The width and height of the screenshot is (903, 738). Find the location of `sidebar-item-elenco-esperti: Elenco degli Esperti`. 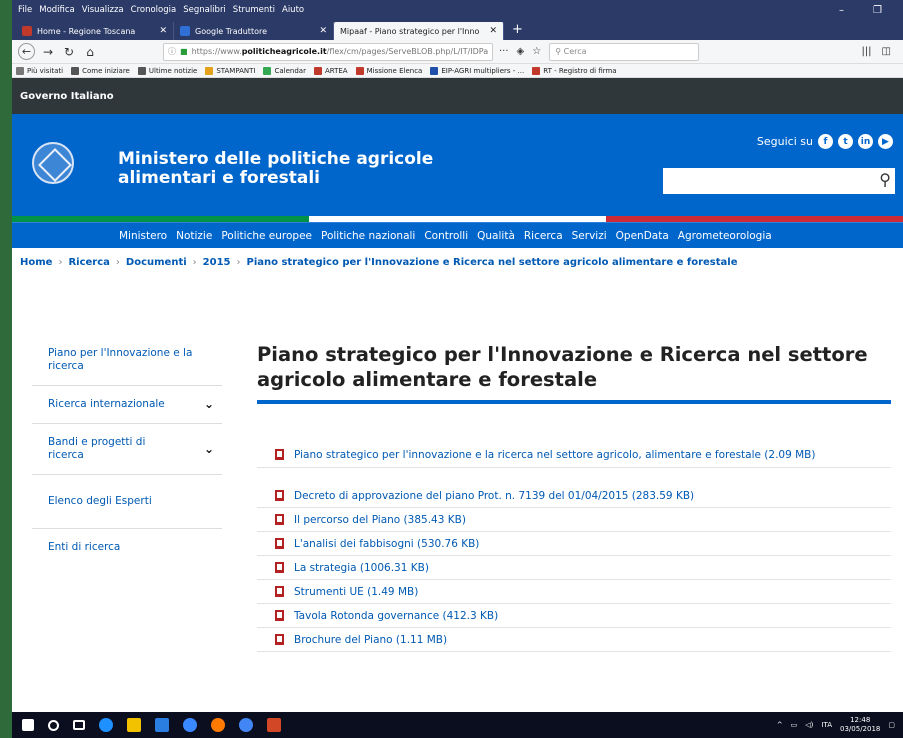

sidebar-item-elenco-esperti: Elenco degli Esperti is located at coordinates (127, 502).